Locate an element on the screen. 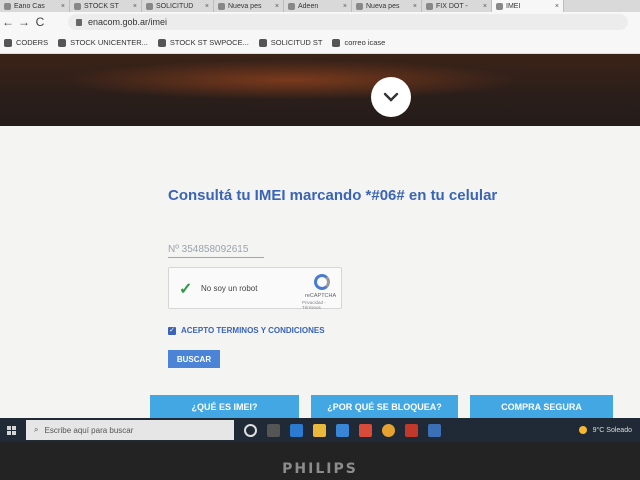  browser-tab: FIX DOT - × is located at coordinates (457, 6).